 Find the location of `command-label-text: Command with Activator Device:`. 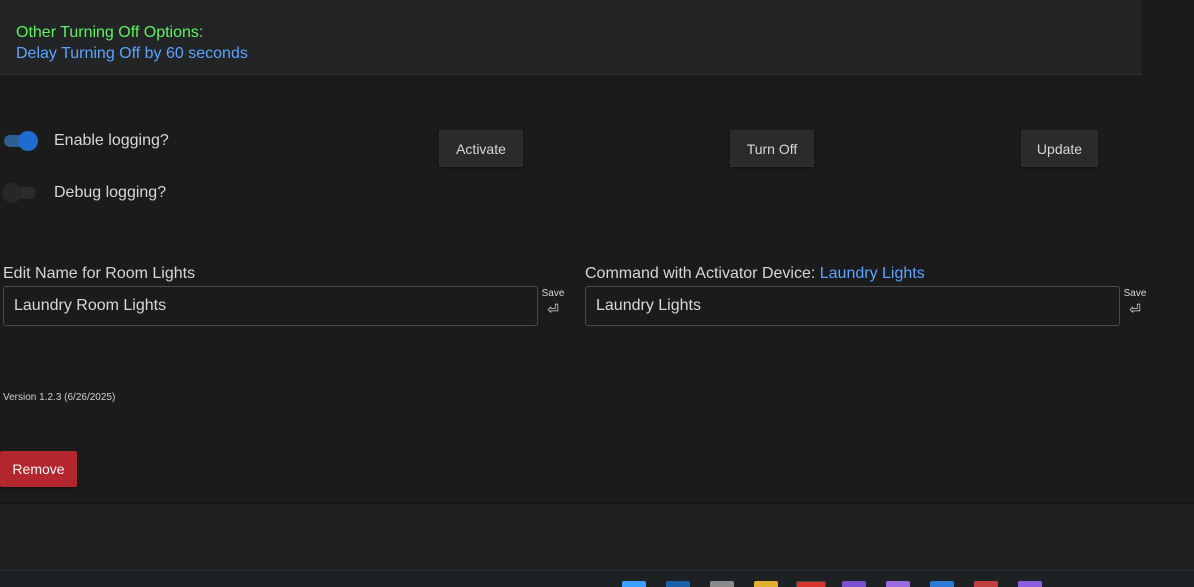

command-label-text: Command with Activator Device: is located at coordinates (702, 273).